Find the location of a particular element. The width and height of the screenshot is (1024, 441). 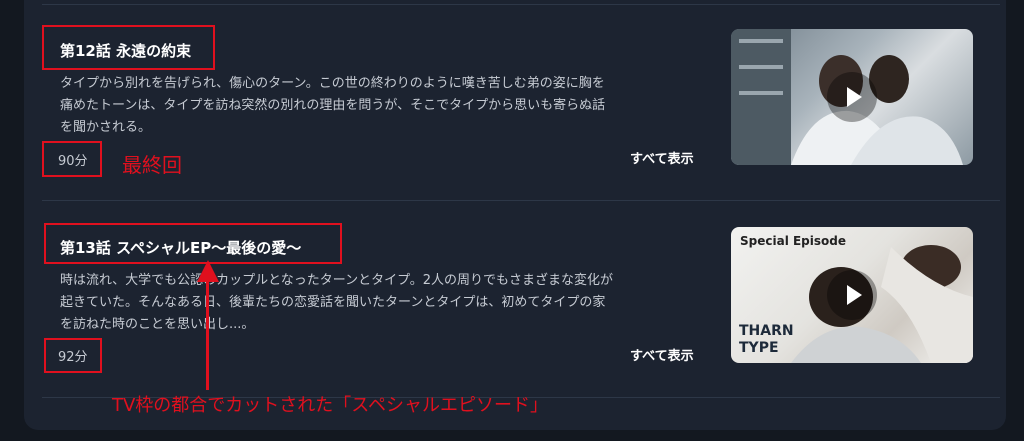

series-logo-line1: THARN is located at coordinates (766, 331).